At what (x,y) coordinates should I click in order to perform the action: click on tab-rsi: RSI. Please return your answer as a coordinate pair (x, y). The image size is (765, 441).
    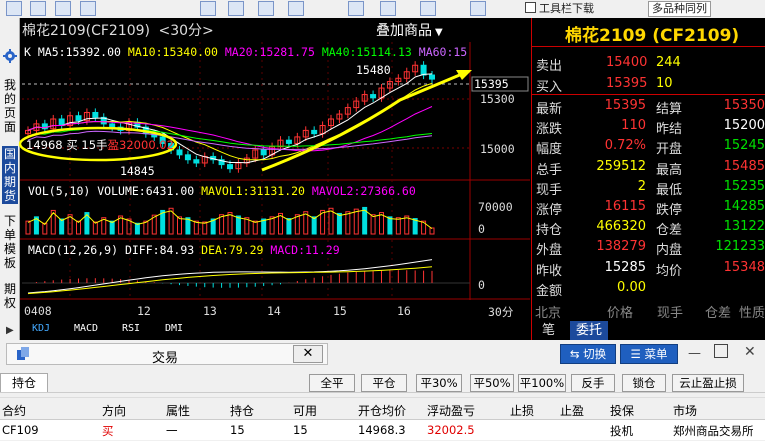
    Looking at the image, I should click on (131, 328).